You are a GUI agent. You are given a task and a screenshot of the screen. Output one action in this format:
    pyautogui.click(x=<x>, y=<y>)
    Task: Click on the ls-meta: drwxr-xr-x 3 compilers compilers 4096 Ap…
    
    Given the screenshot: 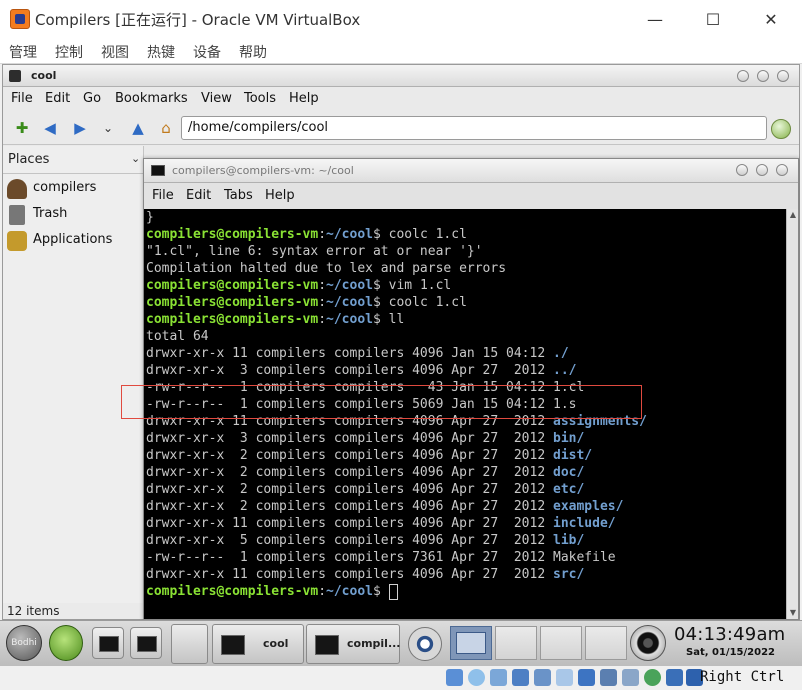 What is the action you would take?
    pyautogui.click(x=349, y=438)
    